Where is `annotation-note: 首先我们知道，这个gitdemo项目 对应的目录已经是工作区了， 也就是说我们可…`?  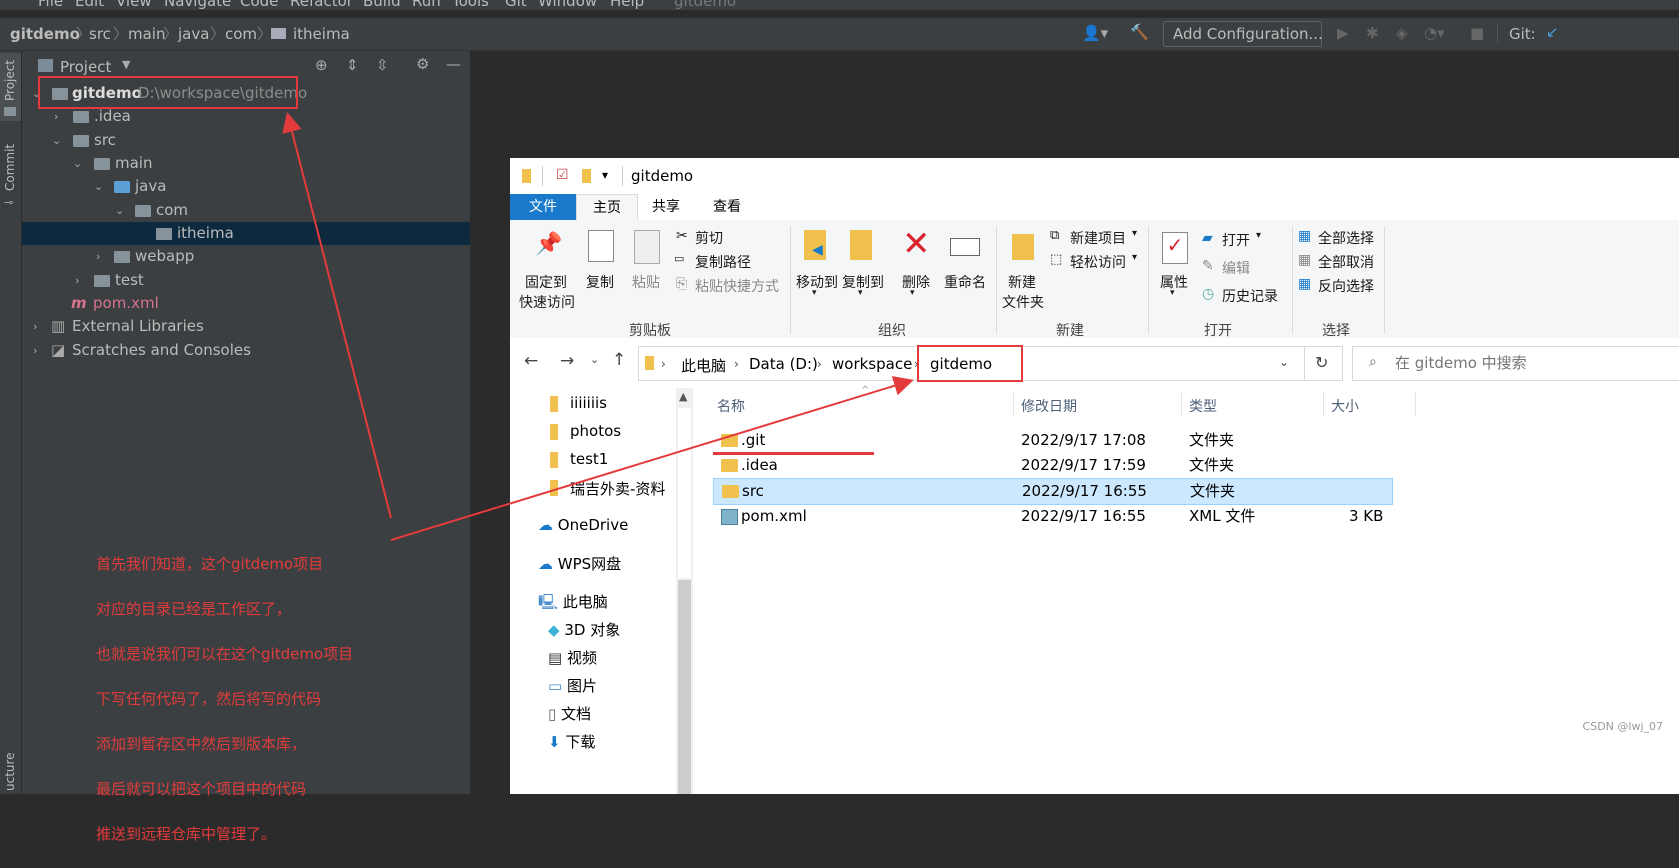
annotation-note: 首先我们知道，这个gitdemo项目 对应的目录已经是工作区了， 也就是说我们可… is located at coordinates (246, 699).